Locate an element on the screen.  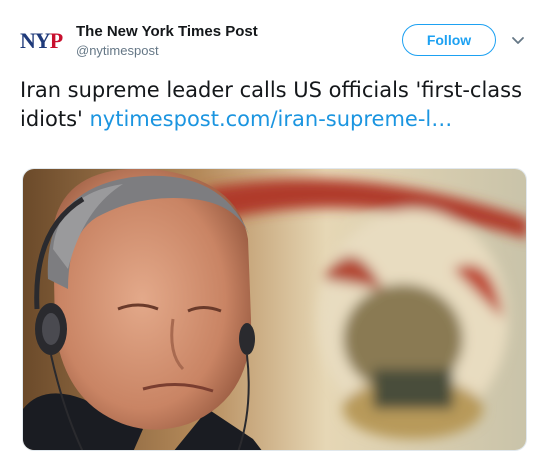
avatar-letter-y: Y is located at coordinates (42, 40).